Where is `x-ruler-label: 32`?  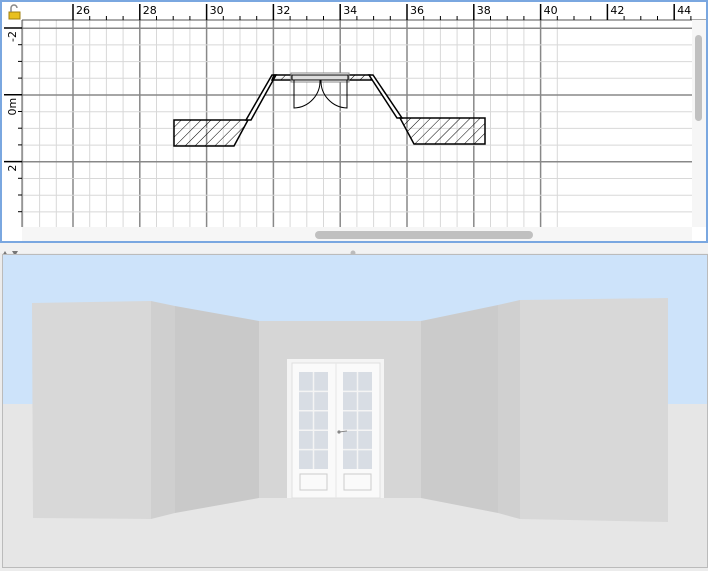
x-ruler-label: 32 is located at coordinates (283, 10).